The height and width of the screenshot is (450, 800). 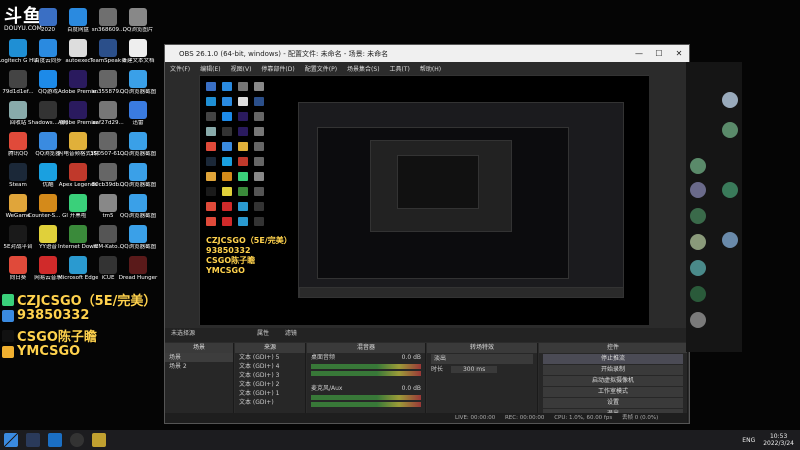 What do you see at coordinates (270, 375) in the screenshot?
I see `source-item: 文本 (GDI+) 3` at bounding box center [270, 375].